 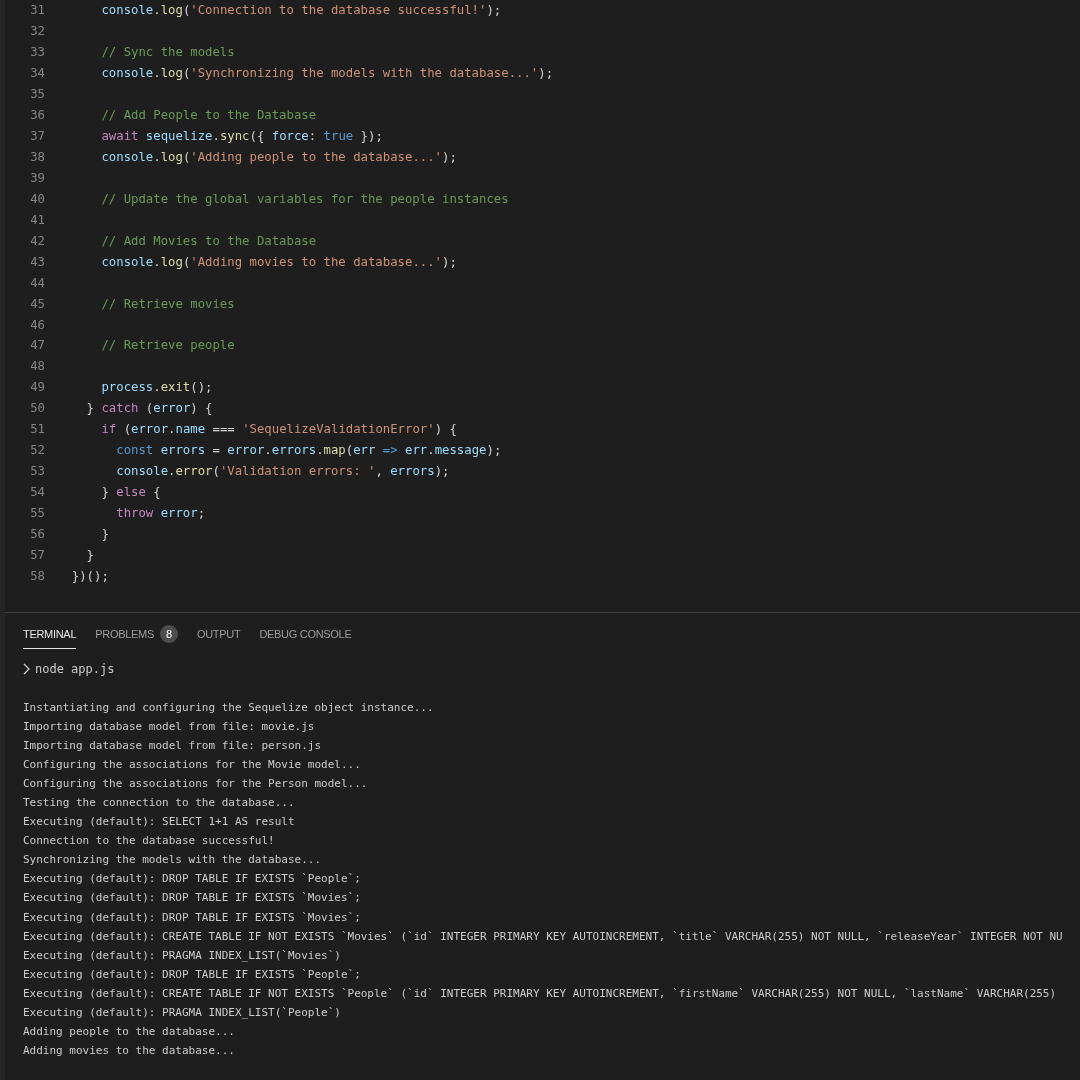 What do you see at coordinates (182, 1012) in the screenshot?
I see `terminal-output-line: Executing (default): PRAGMA INDEX_LIST(`People`)` at bounding box center [182, 1012].